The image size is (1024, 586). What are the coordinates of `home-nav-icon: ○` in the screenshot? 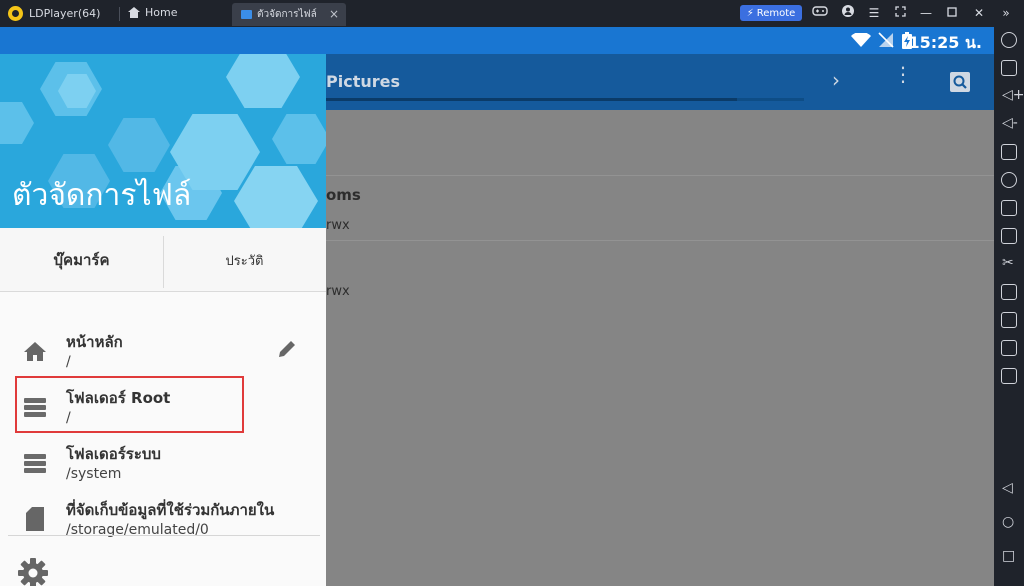 It's located at (1008, 522).